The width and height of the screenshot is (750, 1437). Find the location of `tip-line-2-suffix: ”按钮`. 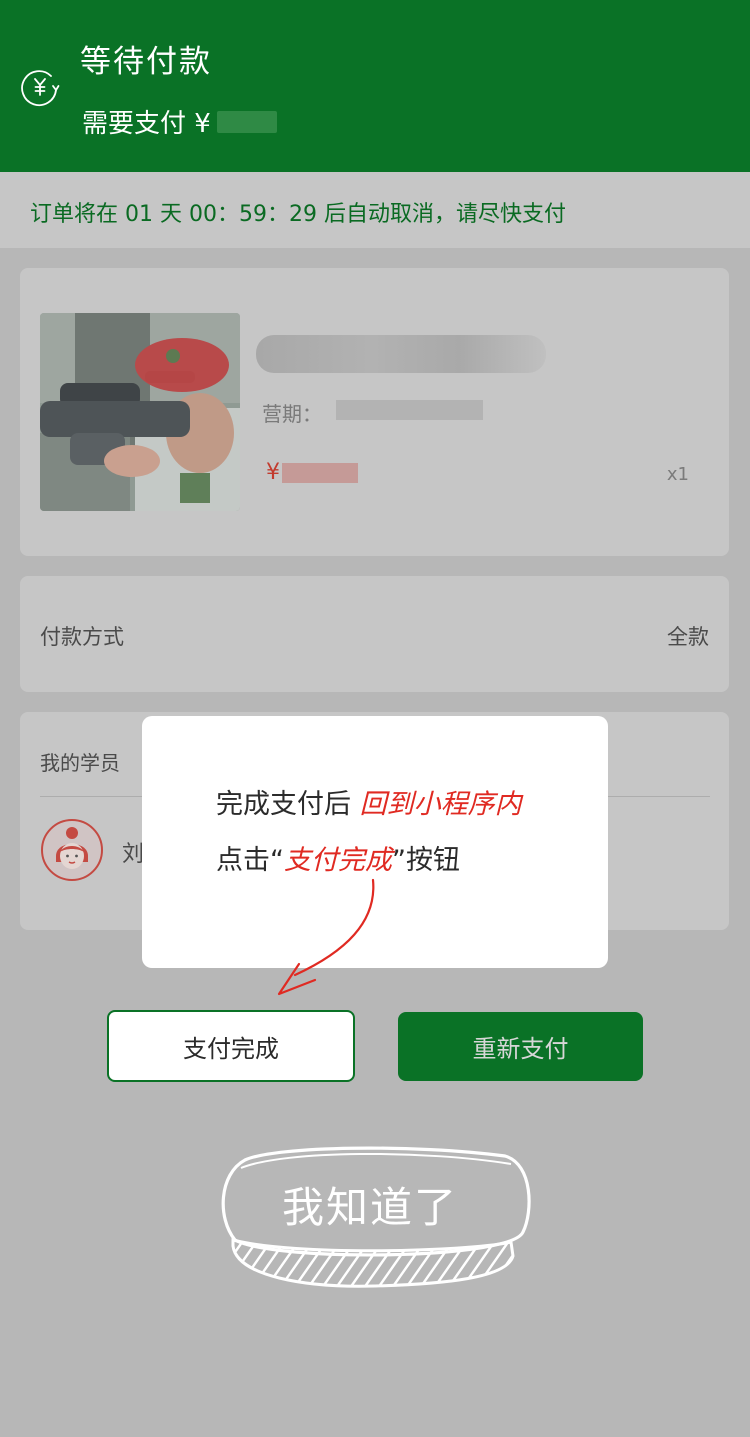

tip-line-2-suffix: ”按钮 is located at coordinates (426, 860).